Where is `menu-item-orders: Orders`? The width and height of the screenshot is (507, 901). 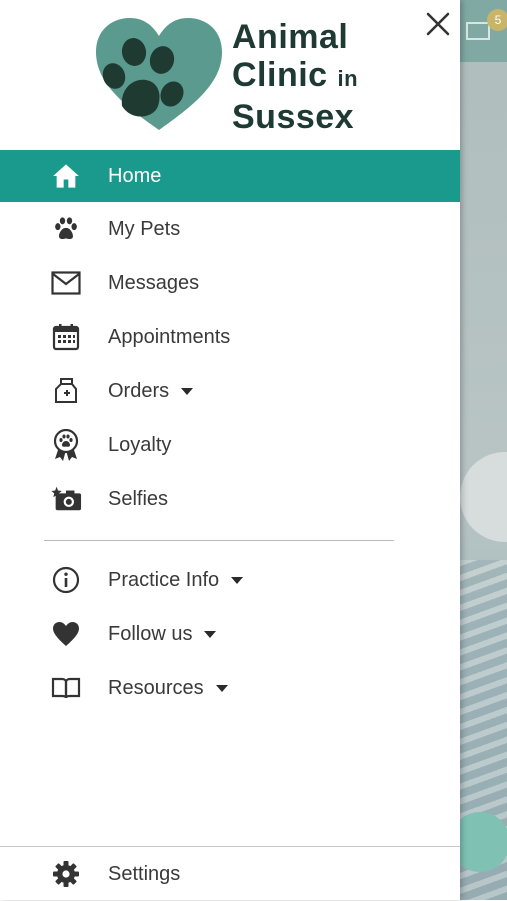 menu-item-orders: Orders is located at coordinates (230, 391).